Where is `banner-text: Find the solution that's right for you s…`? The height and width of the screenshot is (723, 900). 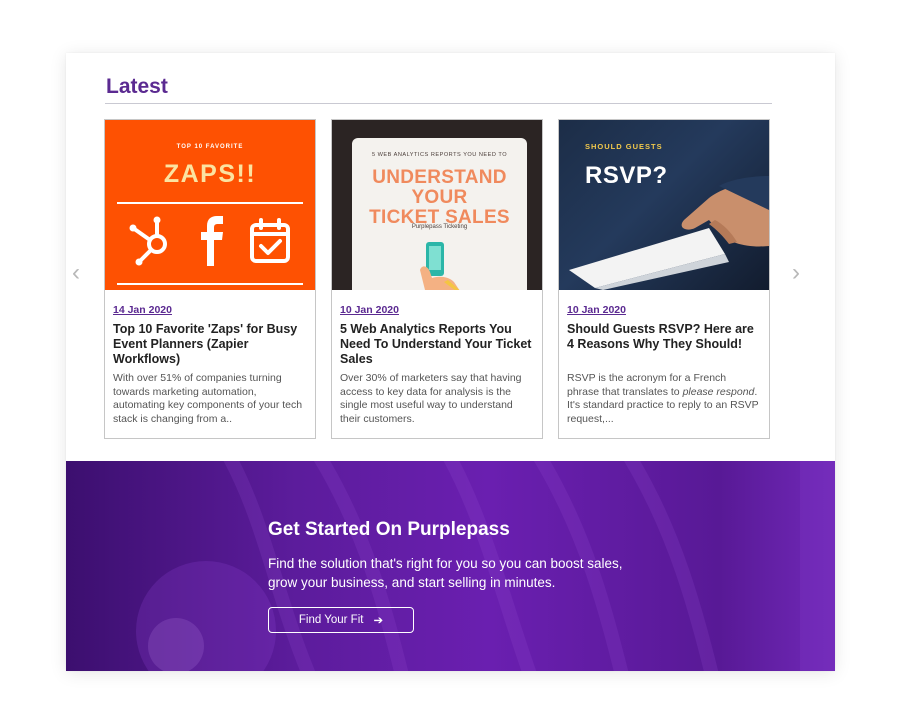 banner-text: Find the solution that's right for you s… is located at coordinates (445, 573).